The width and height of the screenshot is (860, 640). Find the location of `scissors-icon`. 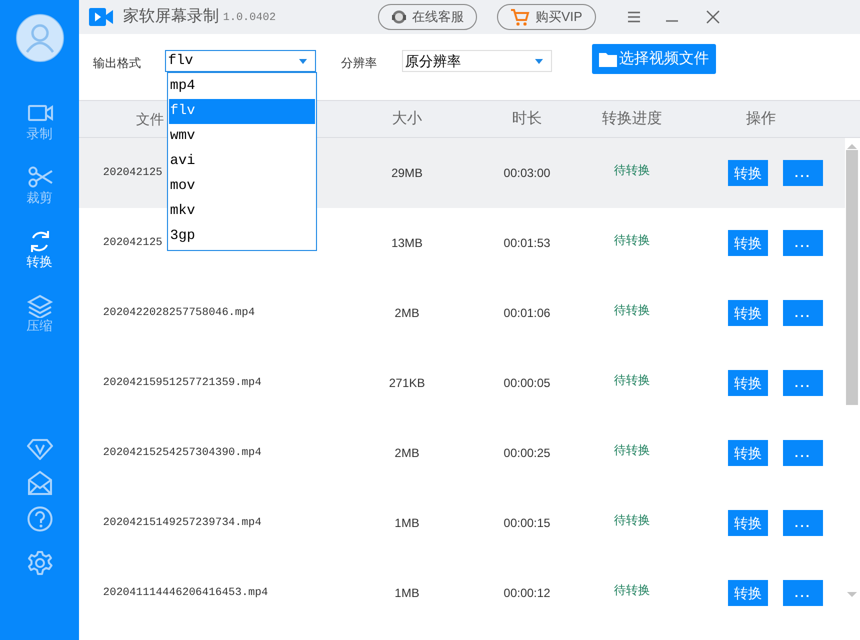

scissors-icon is located at coordinates (39, 178).